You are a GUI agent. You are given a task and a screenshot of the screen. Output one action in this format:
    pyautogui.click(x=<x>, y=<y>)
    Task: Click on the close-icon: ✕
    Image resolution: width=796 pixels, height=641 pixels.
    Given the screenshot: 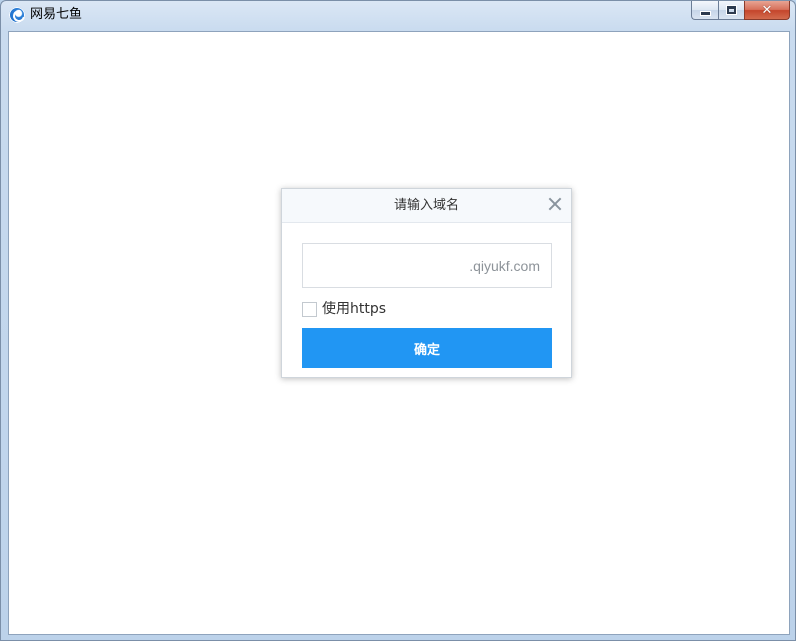 What is the action you would take?
    pyautogui.click(x=767, y=10)
    